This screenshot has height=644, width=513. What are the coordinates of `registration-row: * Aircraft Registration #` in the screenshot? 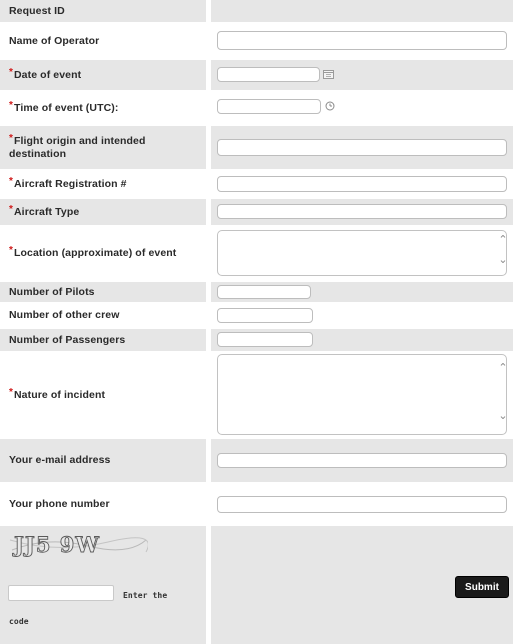 It's located at (256, 184).